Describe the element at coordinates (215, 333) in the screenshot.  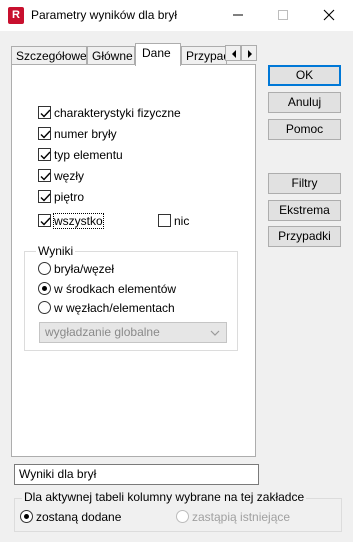
I see `chevron-down-icon` at that location.